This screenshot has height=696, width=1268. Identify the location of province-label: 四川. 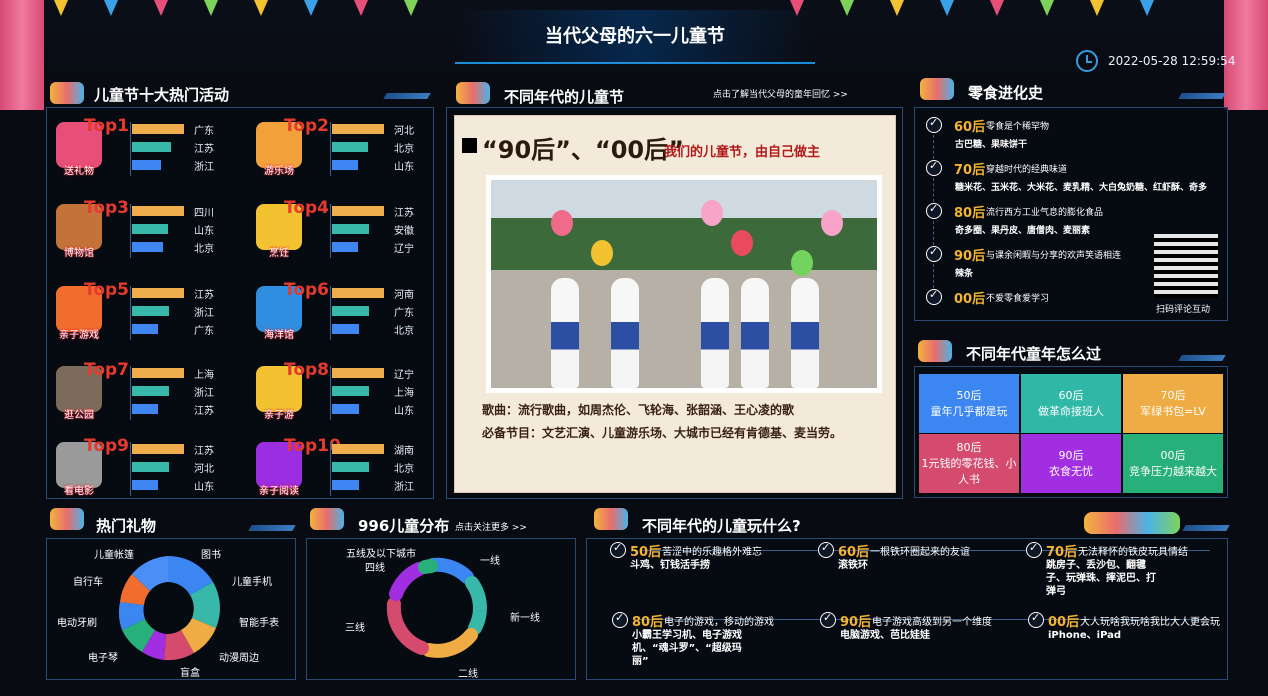
(204, 213).